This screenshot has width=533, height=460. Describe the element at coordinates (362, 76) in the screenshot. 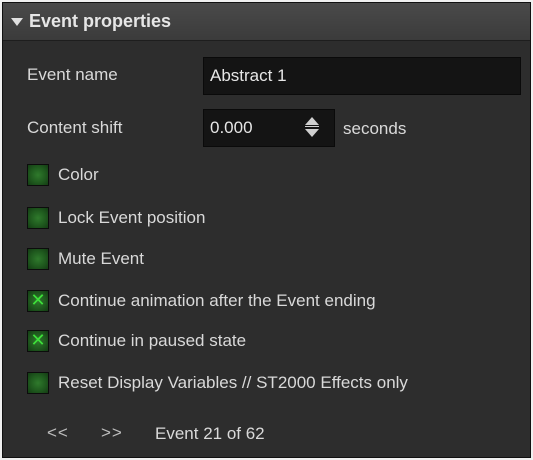

I see `event-name-input` at that location.